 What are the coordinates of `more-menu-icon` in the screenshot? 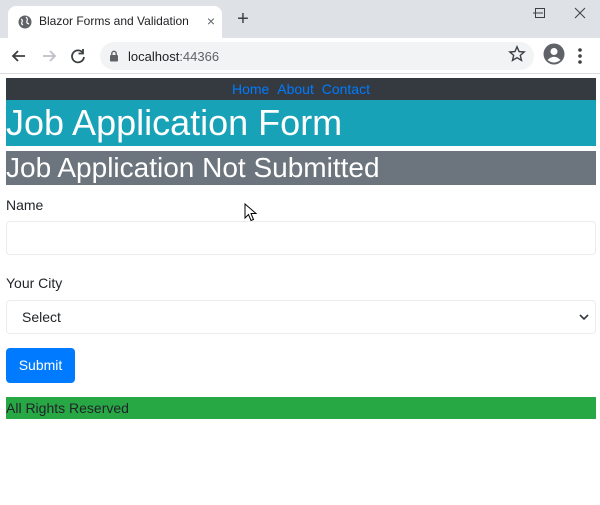 It's located at (580, 56).